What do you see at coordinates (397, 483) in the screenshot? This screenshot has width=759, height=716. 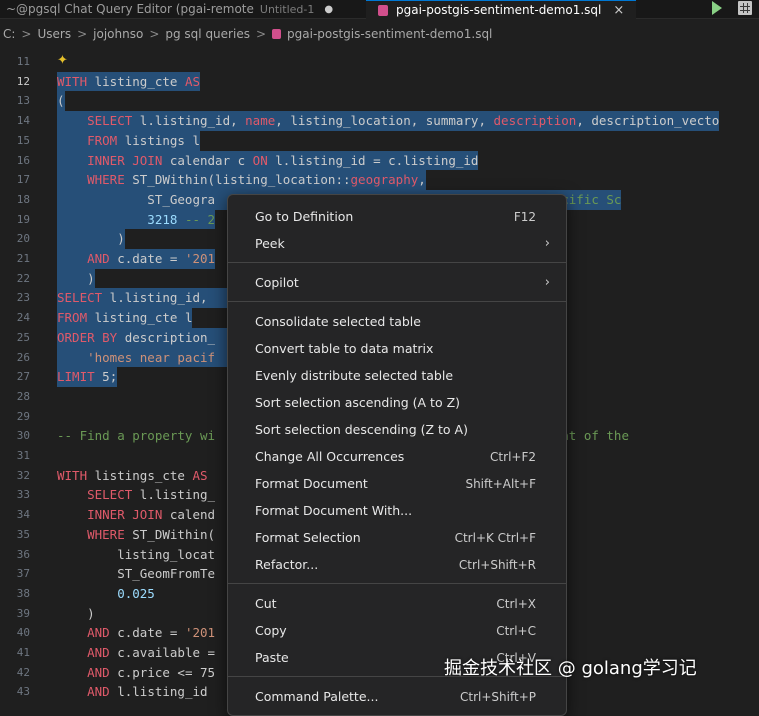 I see `menu-item-format-document: Format Document Shift+Alt+F` at bounding box center [397, 483].